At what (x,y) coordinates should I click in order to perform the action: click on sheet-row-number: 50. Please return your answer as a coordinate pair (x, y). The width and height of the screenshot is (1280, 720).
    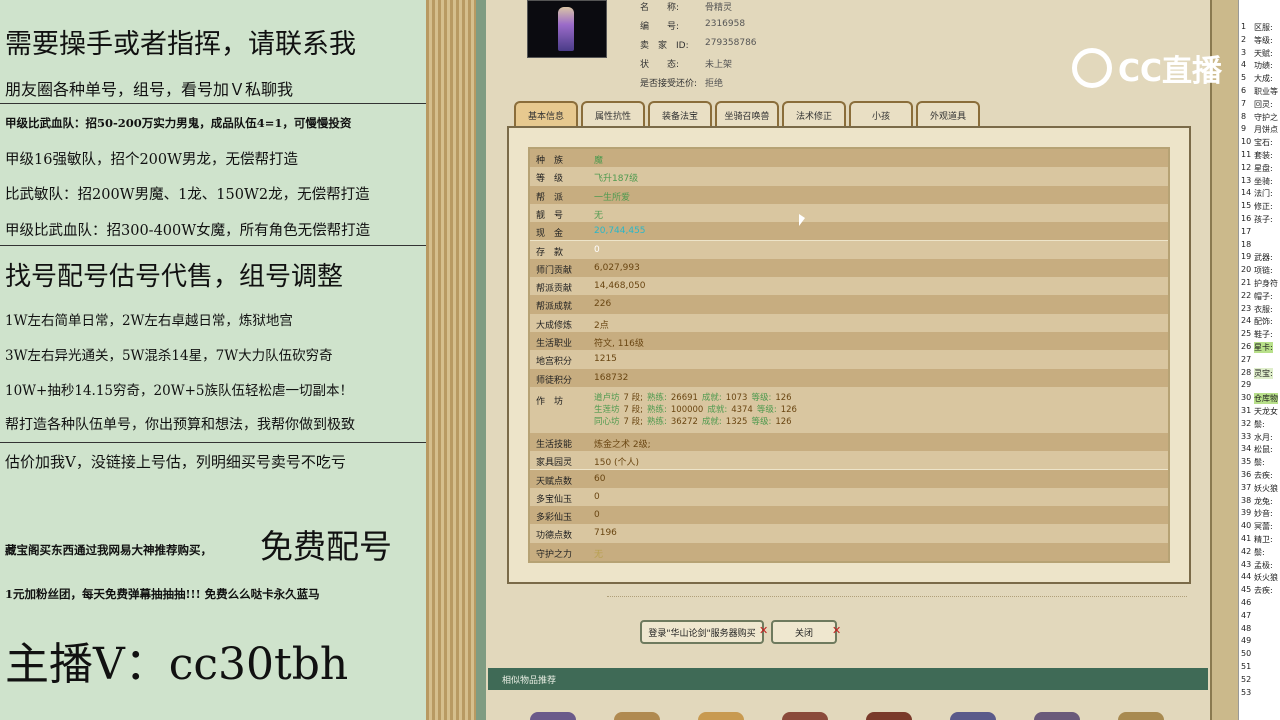
    Looking at the image, I should click on (1246, 654).